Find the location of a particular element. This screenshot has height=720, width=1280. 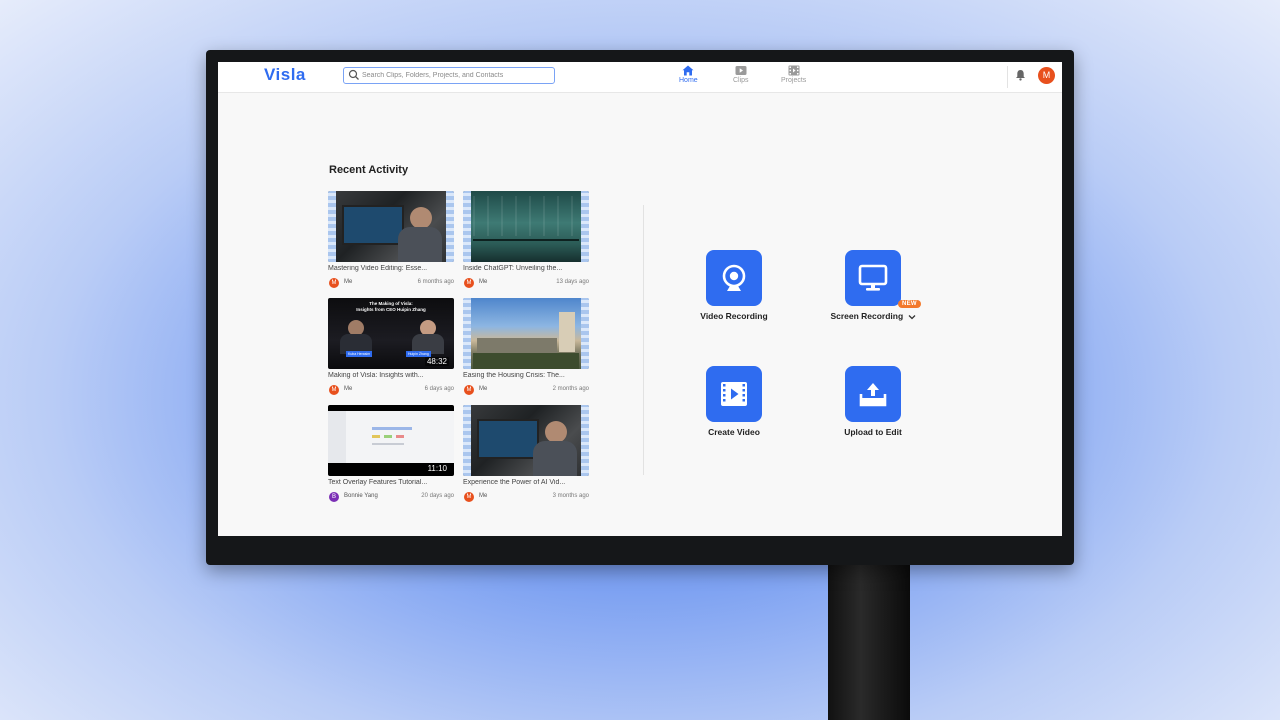

card-meta: B Bonnie Yang 20 days ago is located at coordinates (391, 497).